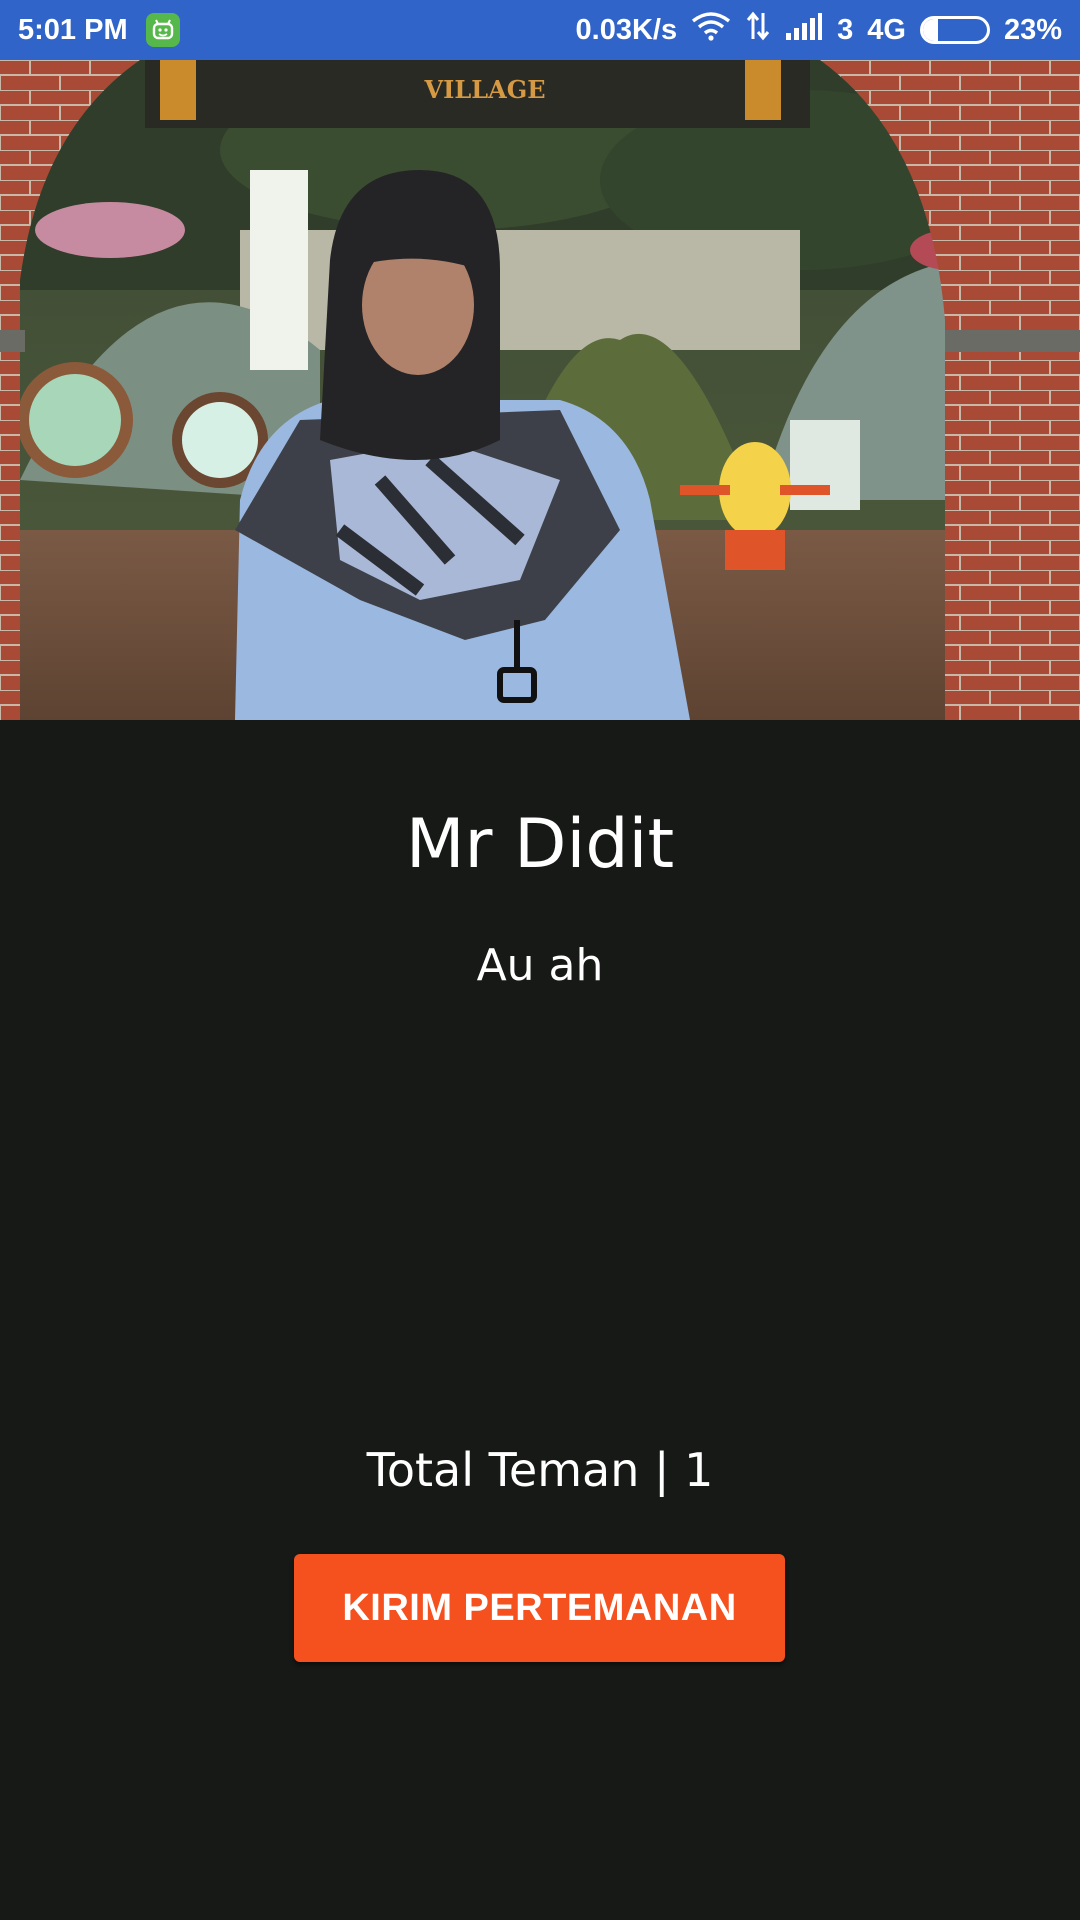 The height and width of the screenshot is (1920, 1080). What do you see at coordinates (540, 30) in the screenshot?
I see `status-bar: 5:01 PM 0.03K/s 3 4G 23%` at bounding box center [540, 30].